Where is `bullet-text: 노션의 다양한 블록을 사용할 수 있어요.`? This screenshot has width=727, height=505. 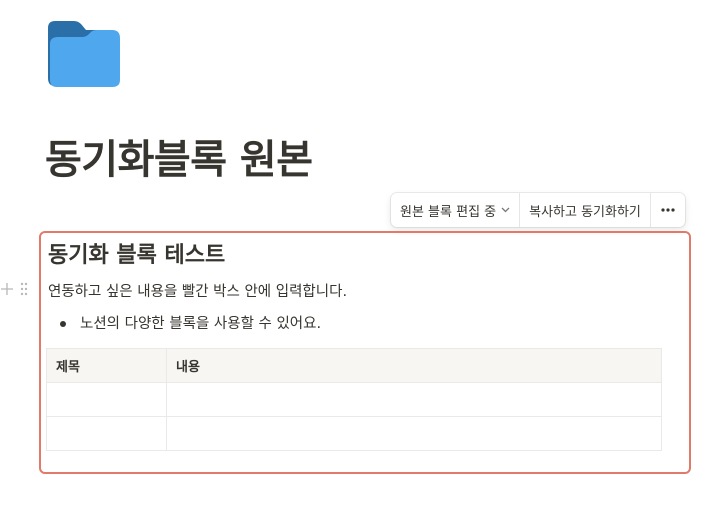
bullet-text: 노션의 다양한 블록을 사용할 수 있어요. is located at coordinates (201, 324).